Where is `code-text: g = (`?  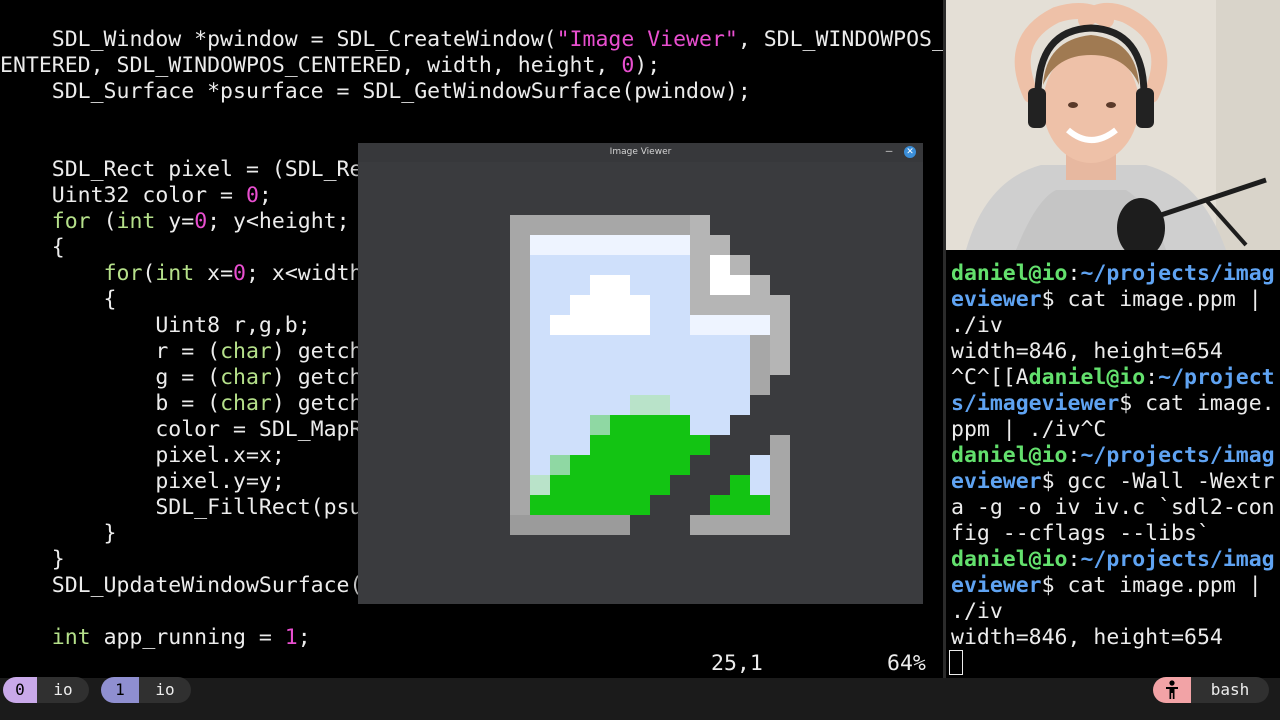 code-text: g = ( is located at coordinates (110, 377).